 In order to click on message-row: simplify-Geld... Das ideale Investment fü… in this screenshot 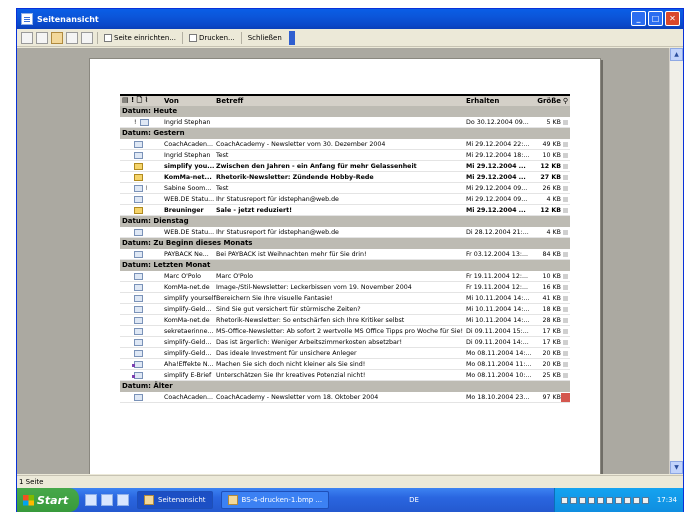, I will do `click(345, 353)`.